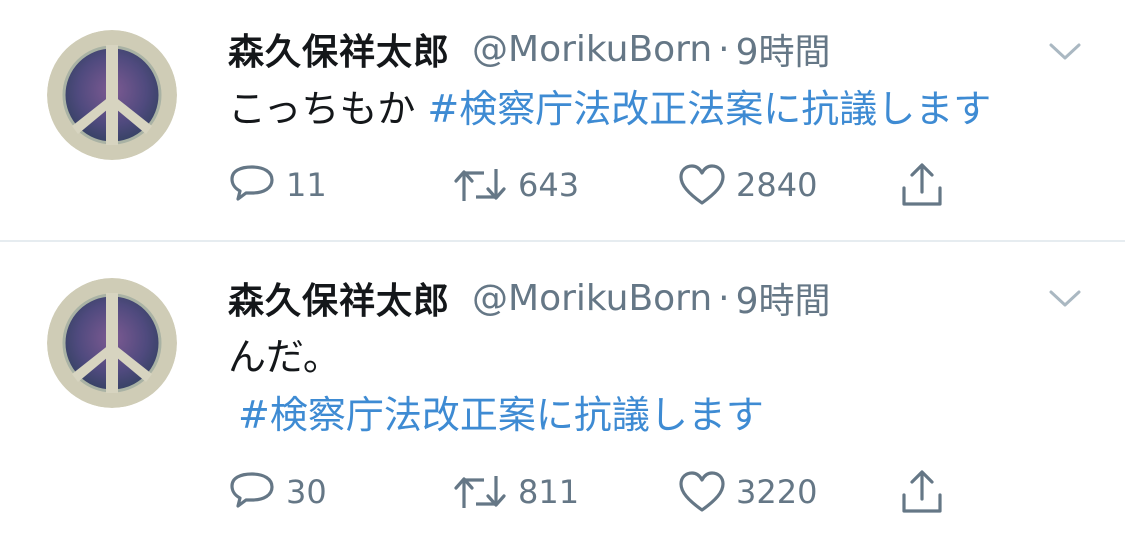 This screenshot has height=535, width=1125. I want to click on tweet-text: んだ。 #検察庁法改正案に抗議します, so click(496, 386).